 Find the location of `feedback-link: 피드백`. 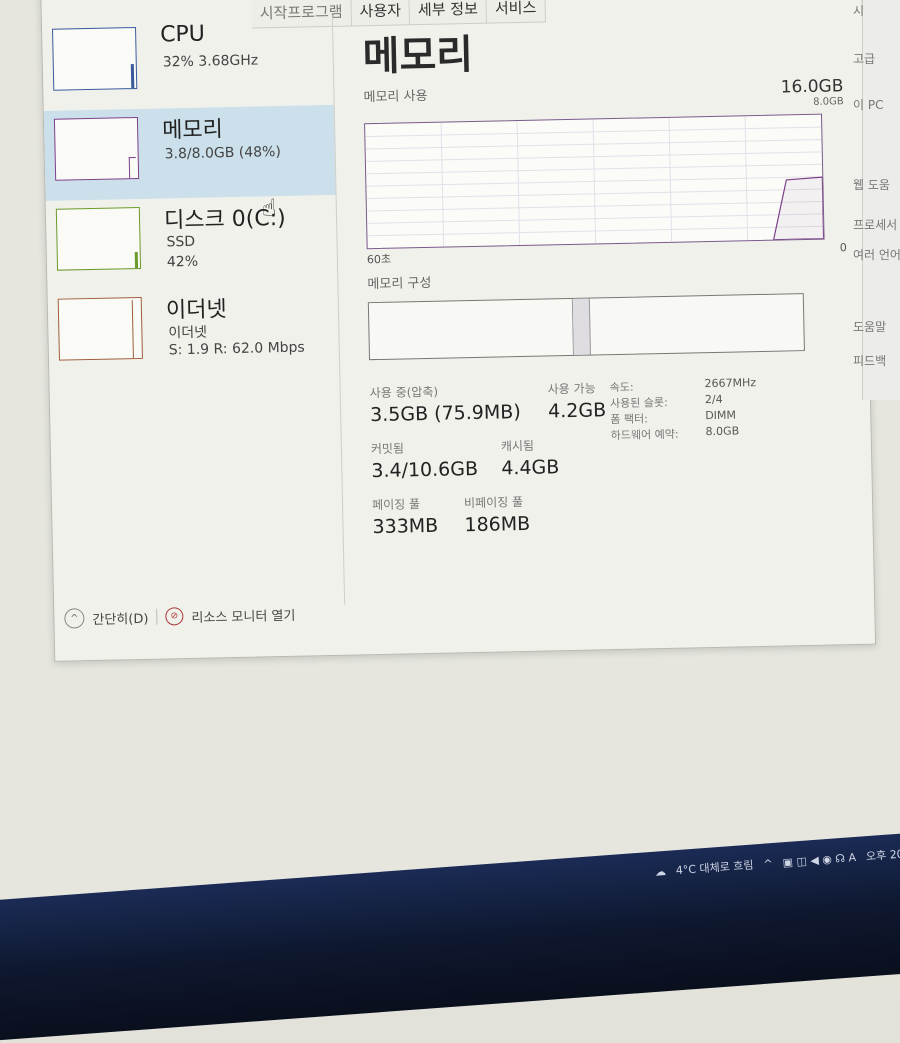

feedback-link: 피드백 is located at coordinates (869, 360).